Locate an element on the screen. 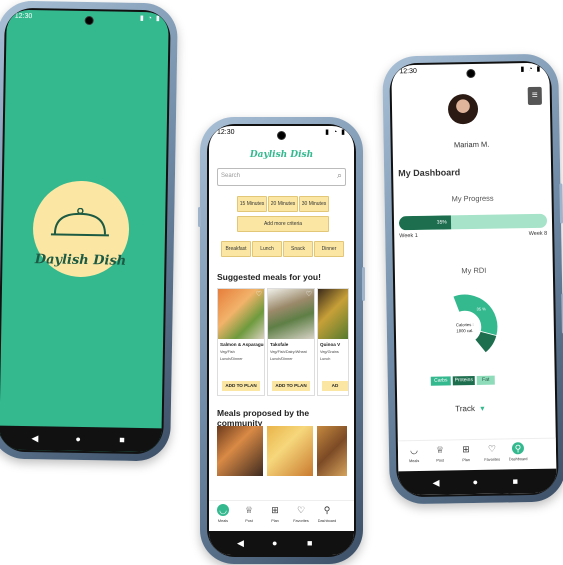 The image size is (563, 565). person-icon: ⚲ is located at coordinates (327, 510).